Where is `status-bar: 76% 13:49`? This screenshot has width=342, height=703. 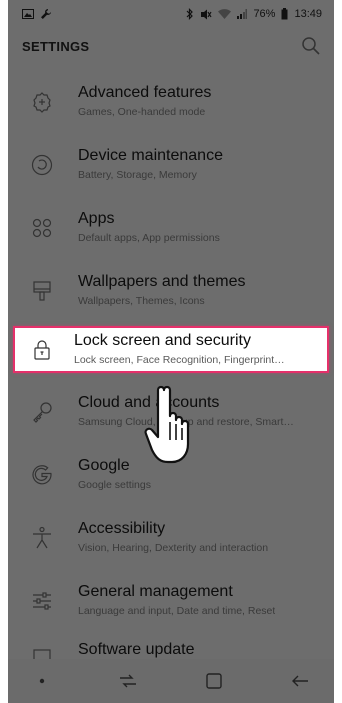 status-bar: 76% 13:49 is located at coordinates (171, 14).